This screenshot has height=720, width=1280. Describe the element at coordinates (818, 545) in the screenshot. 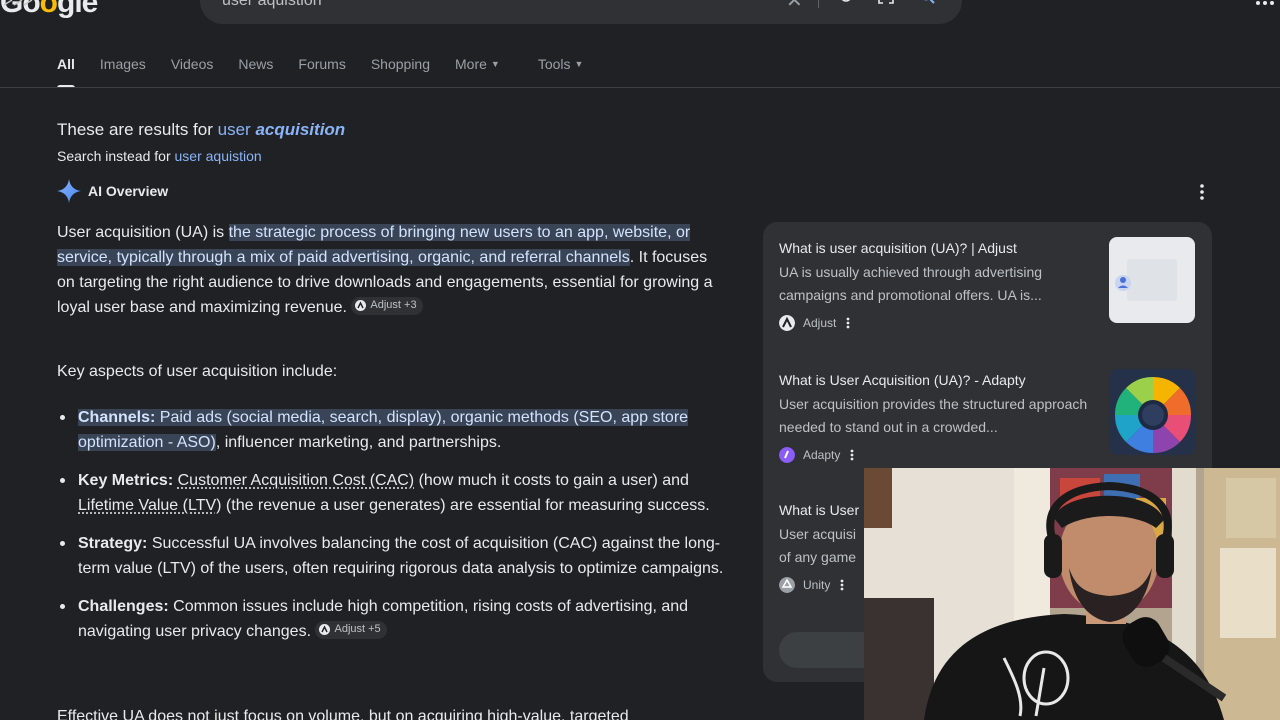

I see `source-snippet: User acquisi of any game` at that location.